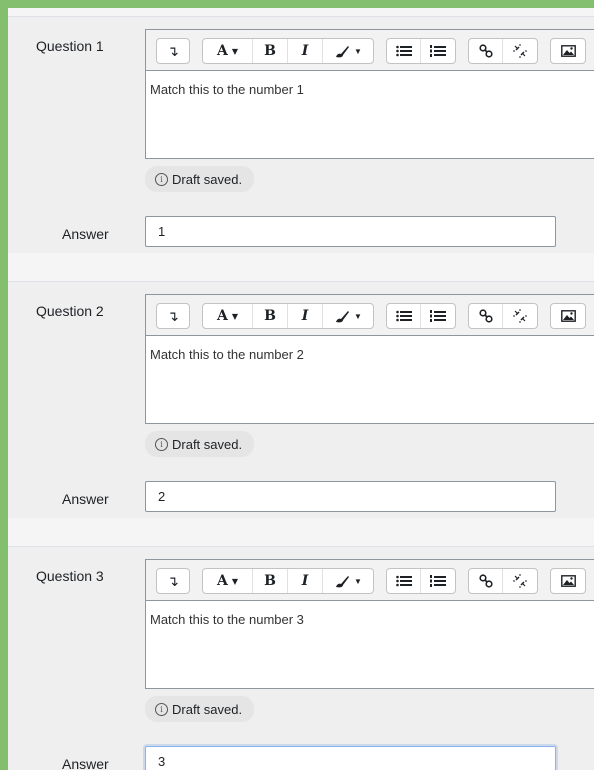 The height and width of the screenshot is (770, 594). Describe the element at coordinates (70, 311) in the screenshot. I see `question-label: Question 2` at that location.